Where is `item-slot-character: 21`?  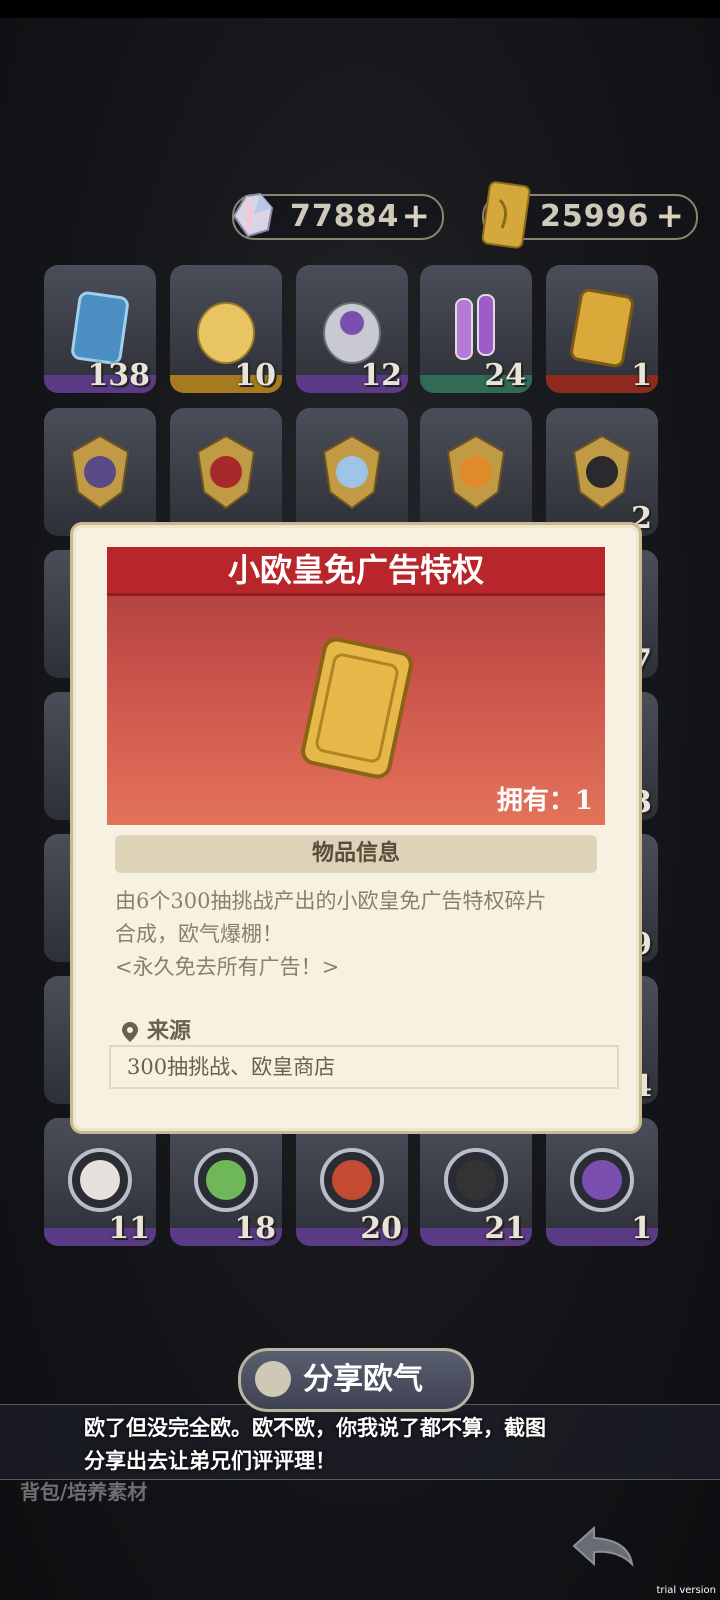
item-slot-character: 21 is located at coordinates (476, 1182).